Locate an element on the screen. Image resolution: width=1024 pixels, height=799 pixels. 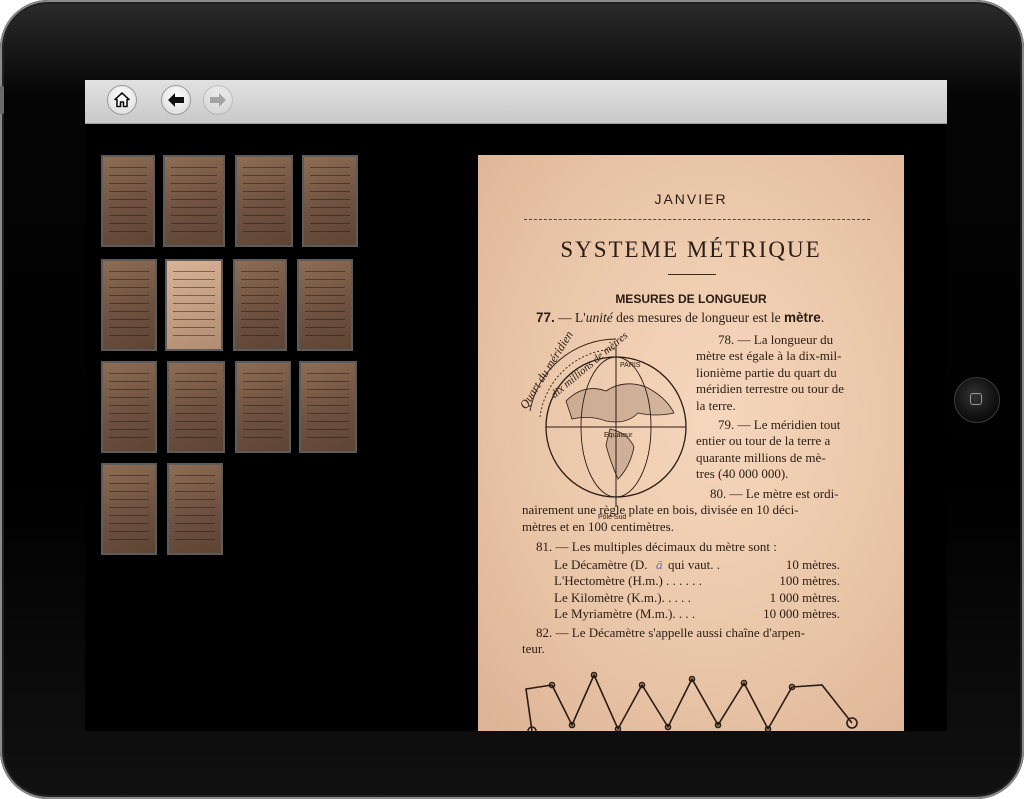
side-button is located at coordinates (2, 100).